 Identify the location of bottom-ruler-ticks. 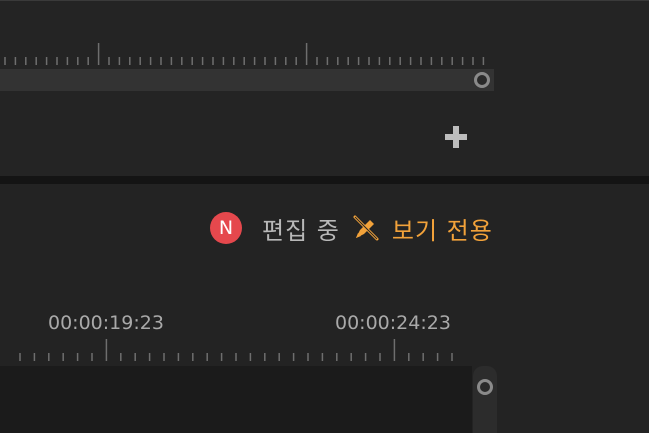
(236, 350).